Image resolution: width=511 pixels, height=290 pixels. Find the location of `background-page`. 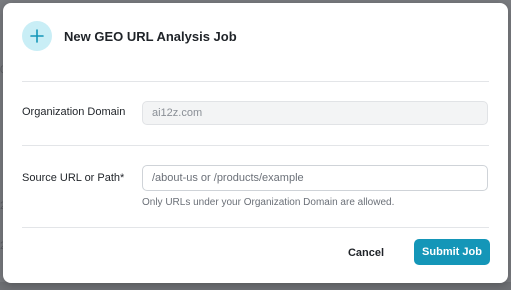

background-page is located at coordinates (255, 286).